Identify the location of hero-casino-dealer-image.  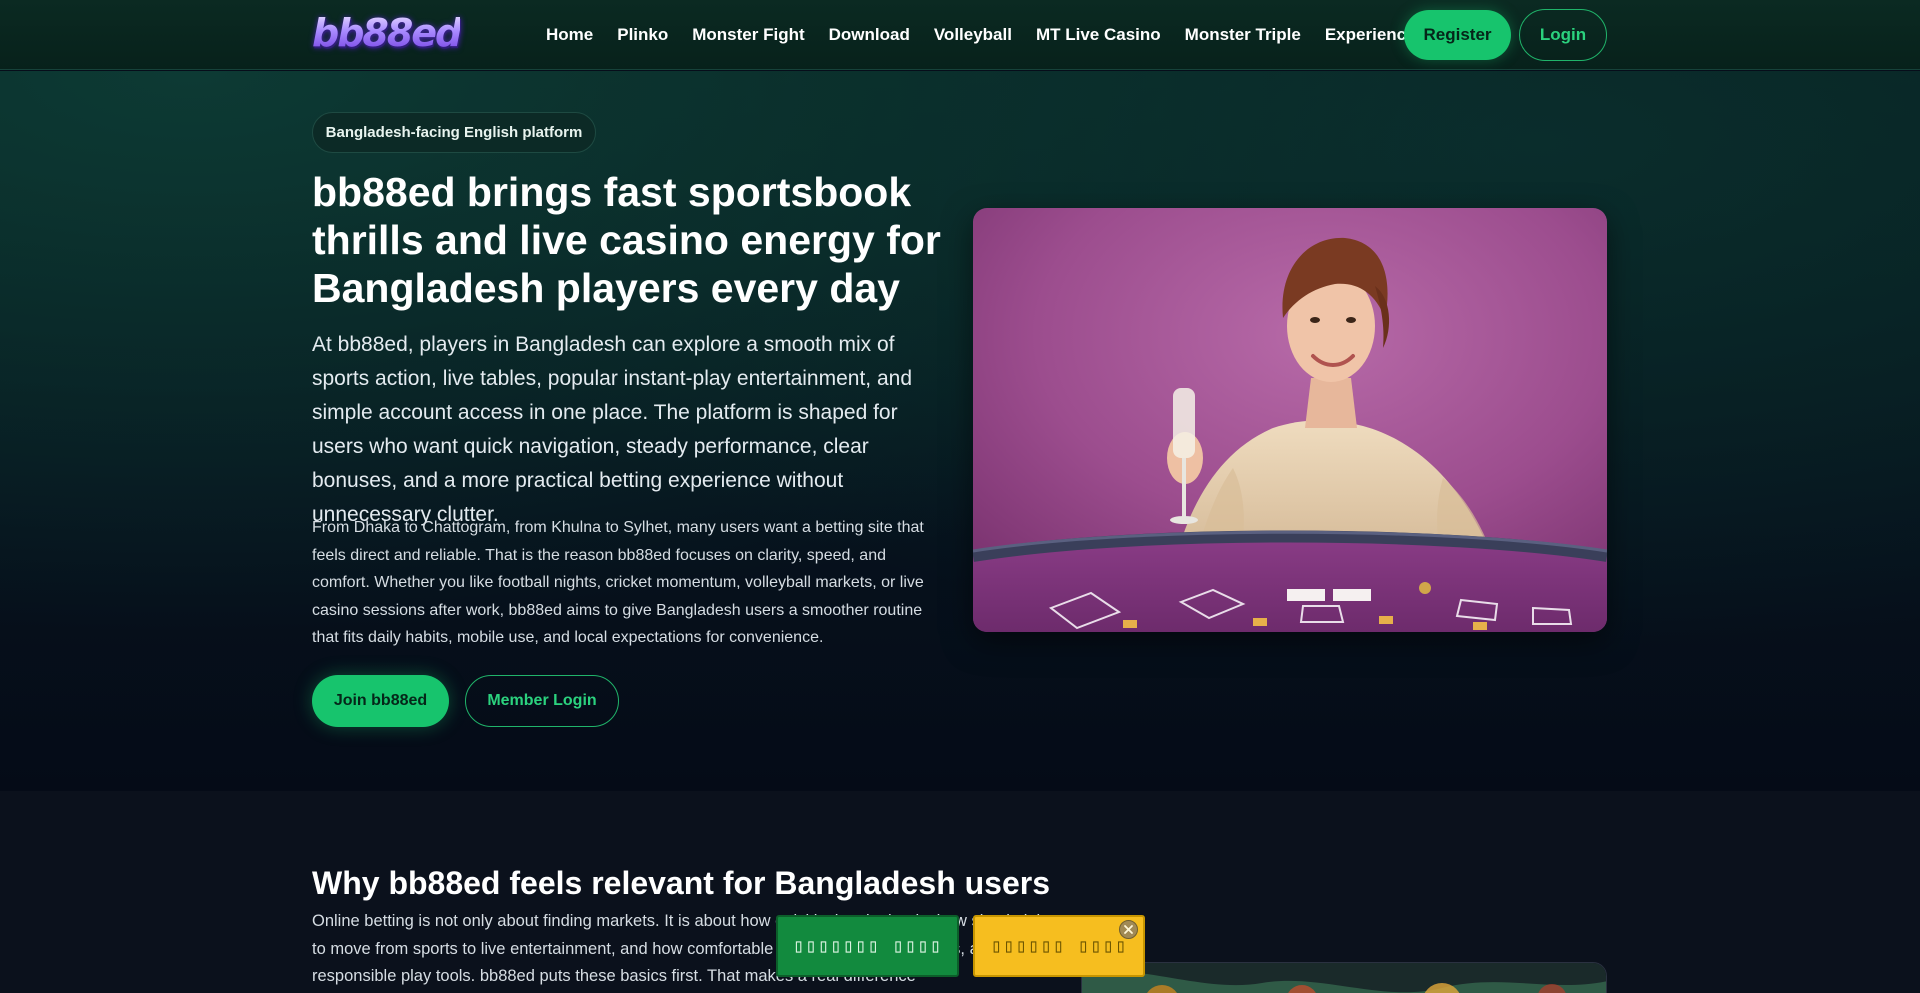
(1290, 420).